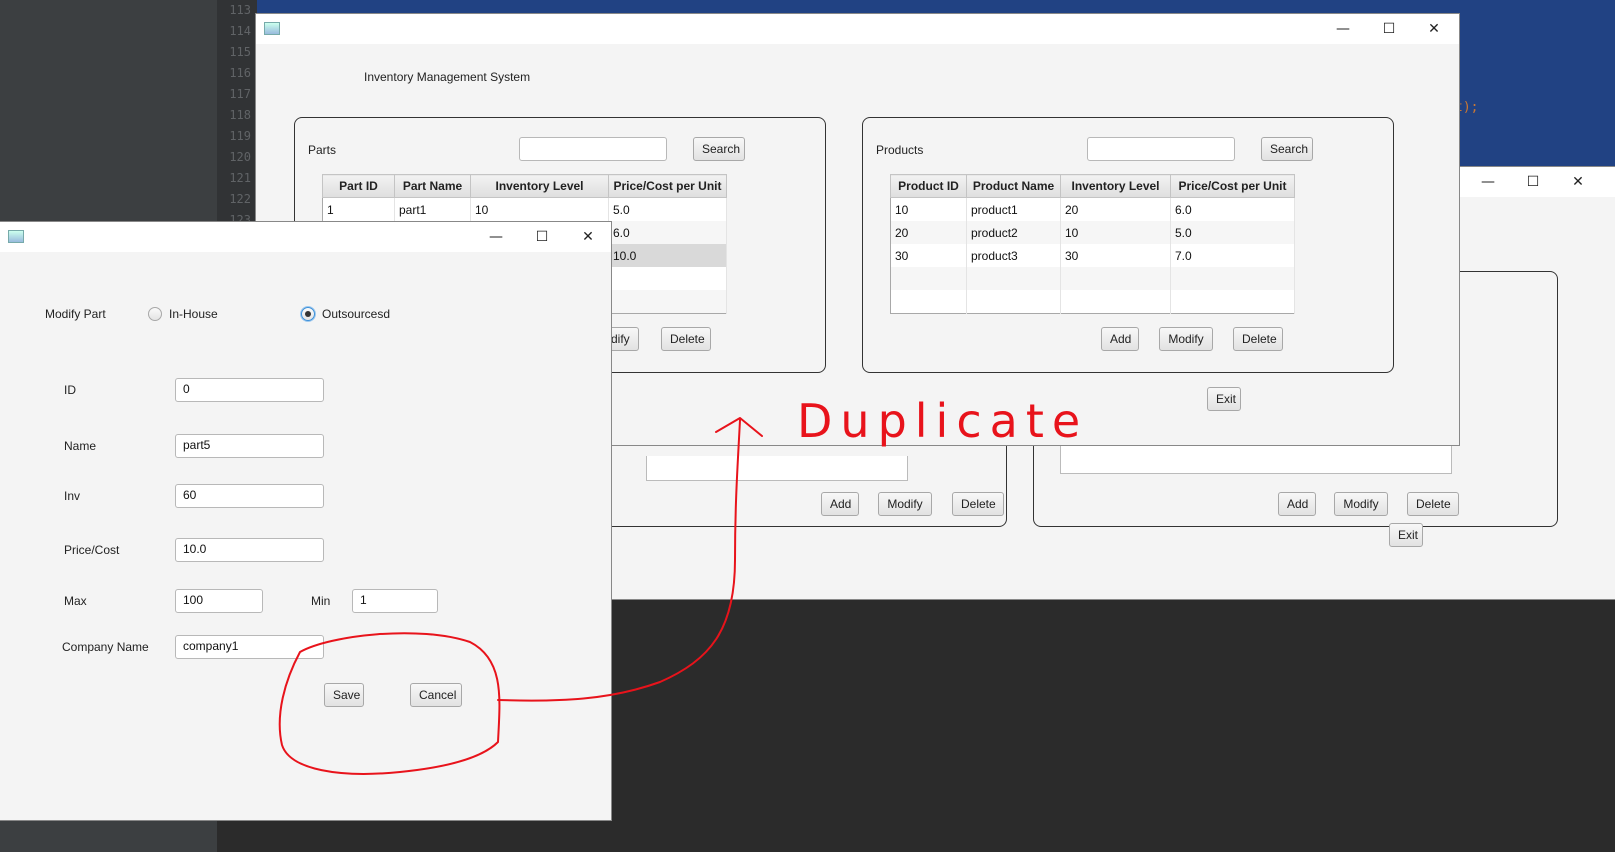 Image resolution: width=1615 pixels, height=852 pixels. I want to click on arrow-annotation, so click(619, 560).